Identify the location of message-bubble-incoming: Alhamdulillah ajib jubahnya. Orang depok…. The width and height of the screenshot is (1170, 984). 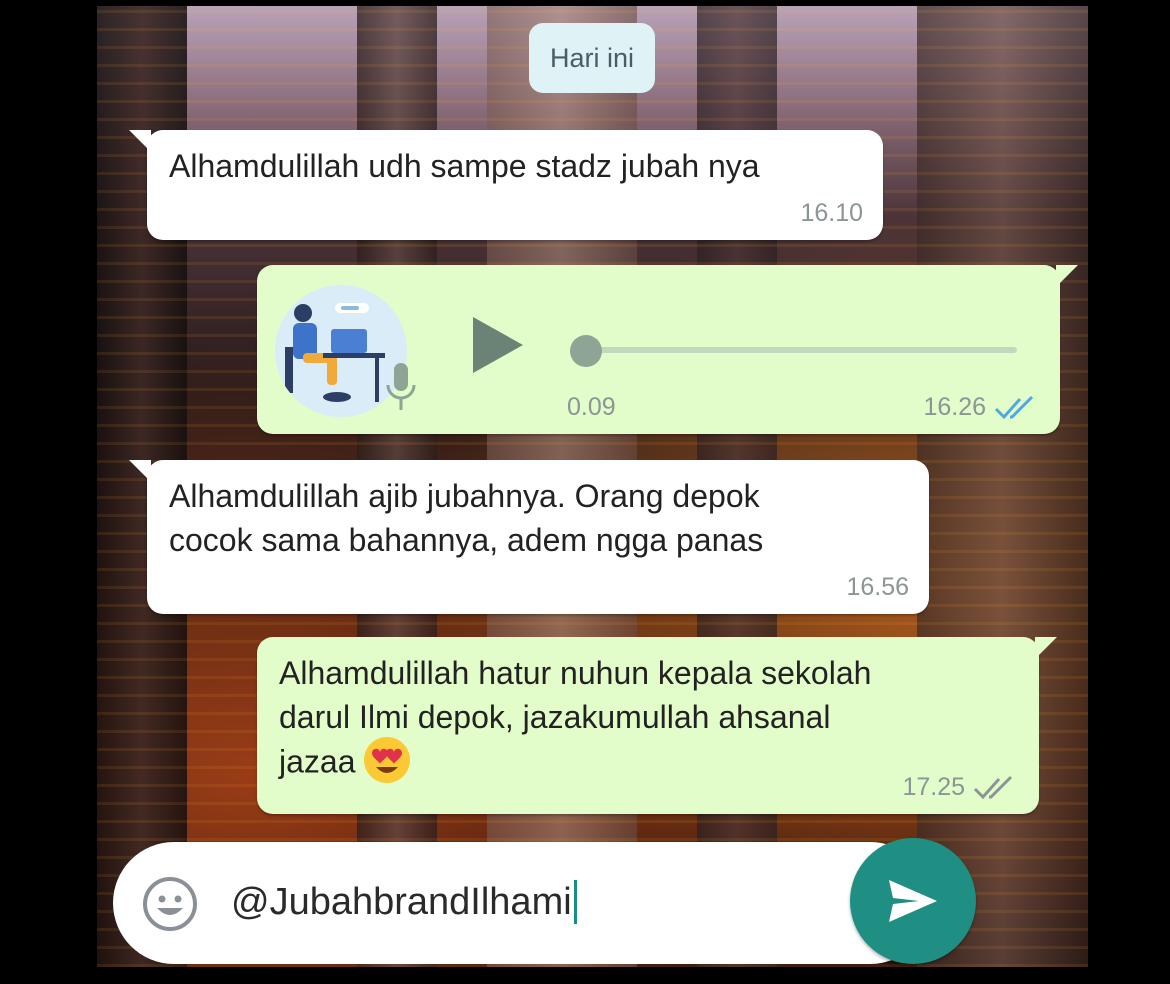
(529, 537).